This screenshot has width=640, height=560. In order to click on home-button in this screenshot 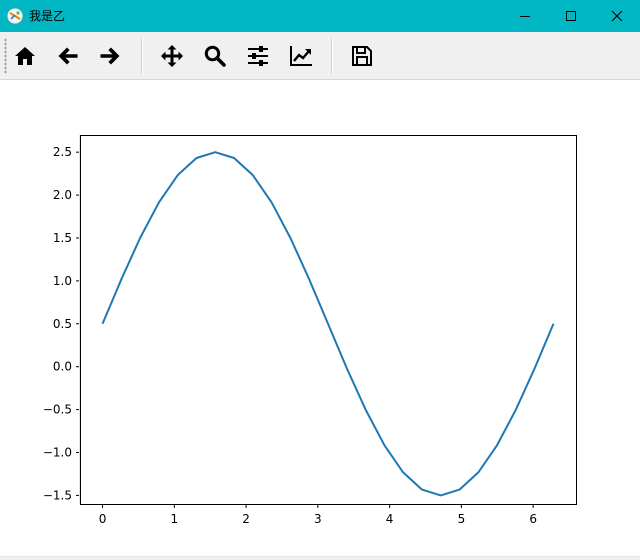, I will do `click(25, 56)`.